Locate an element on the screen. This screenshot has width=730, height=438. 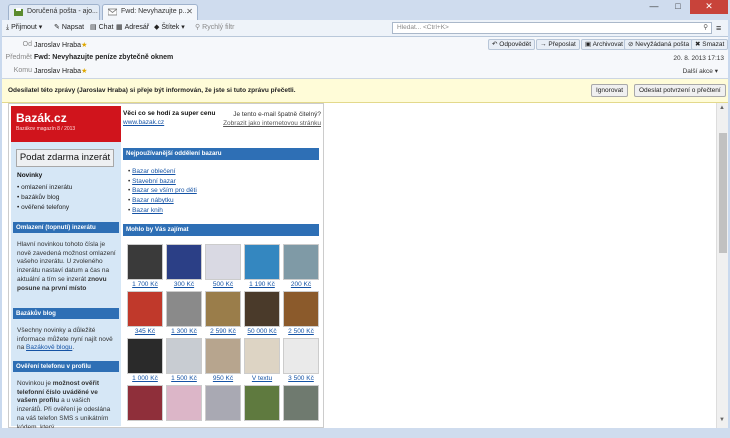
tab-close-icon: ✕ is located at coordinates (189, 11).